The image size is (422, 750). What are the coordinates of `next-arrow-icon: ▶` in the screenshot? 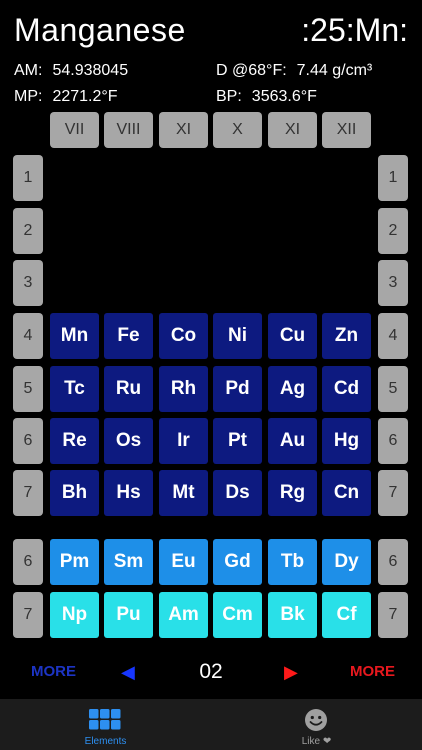 It's located at (291, 672).